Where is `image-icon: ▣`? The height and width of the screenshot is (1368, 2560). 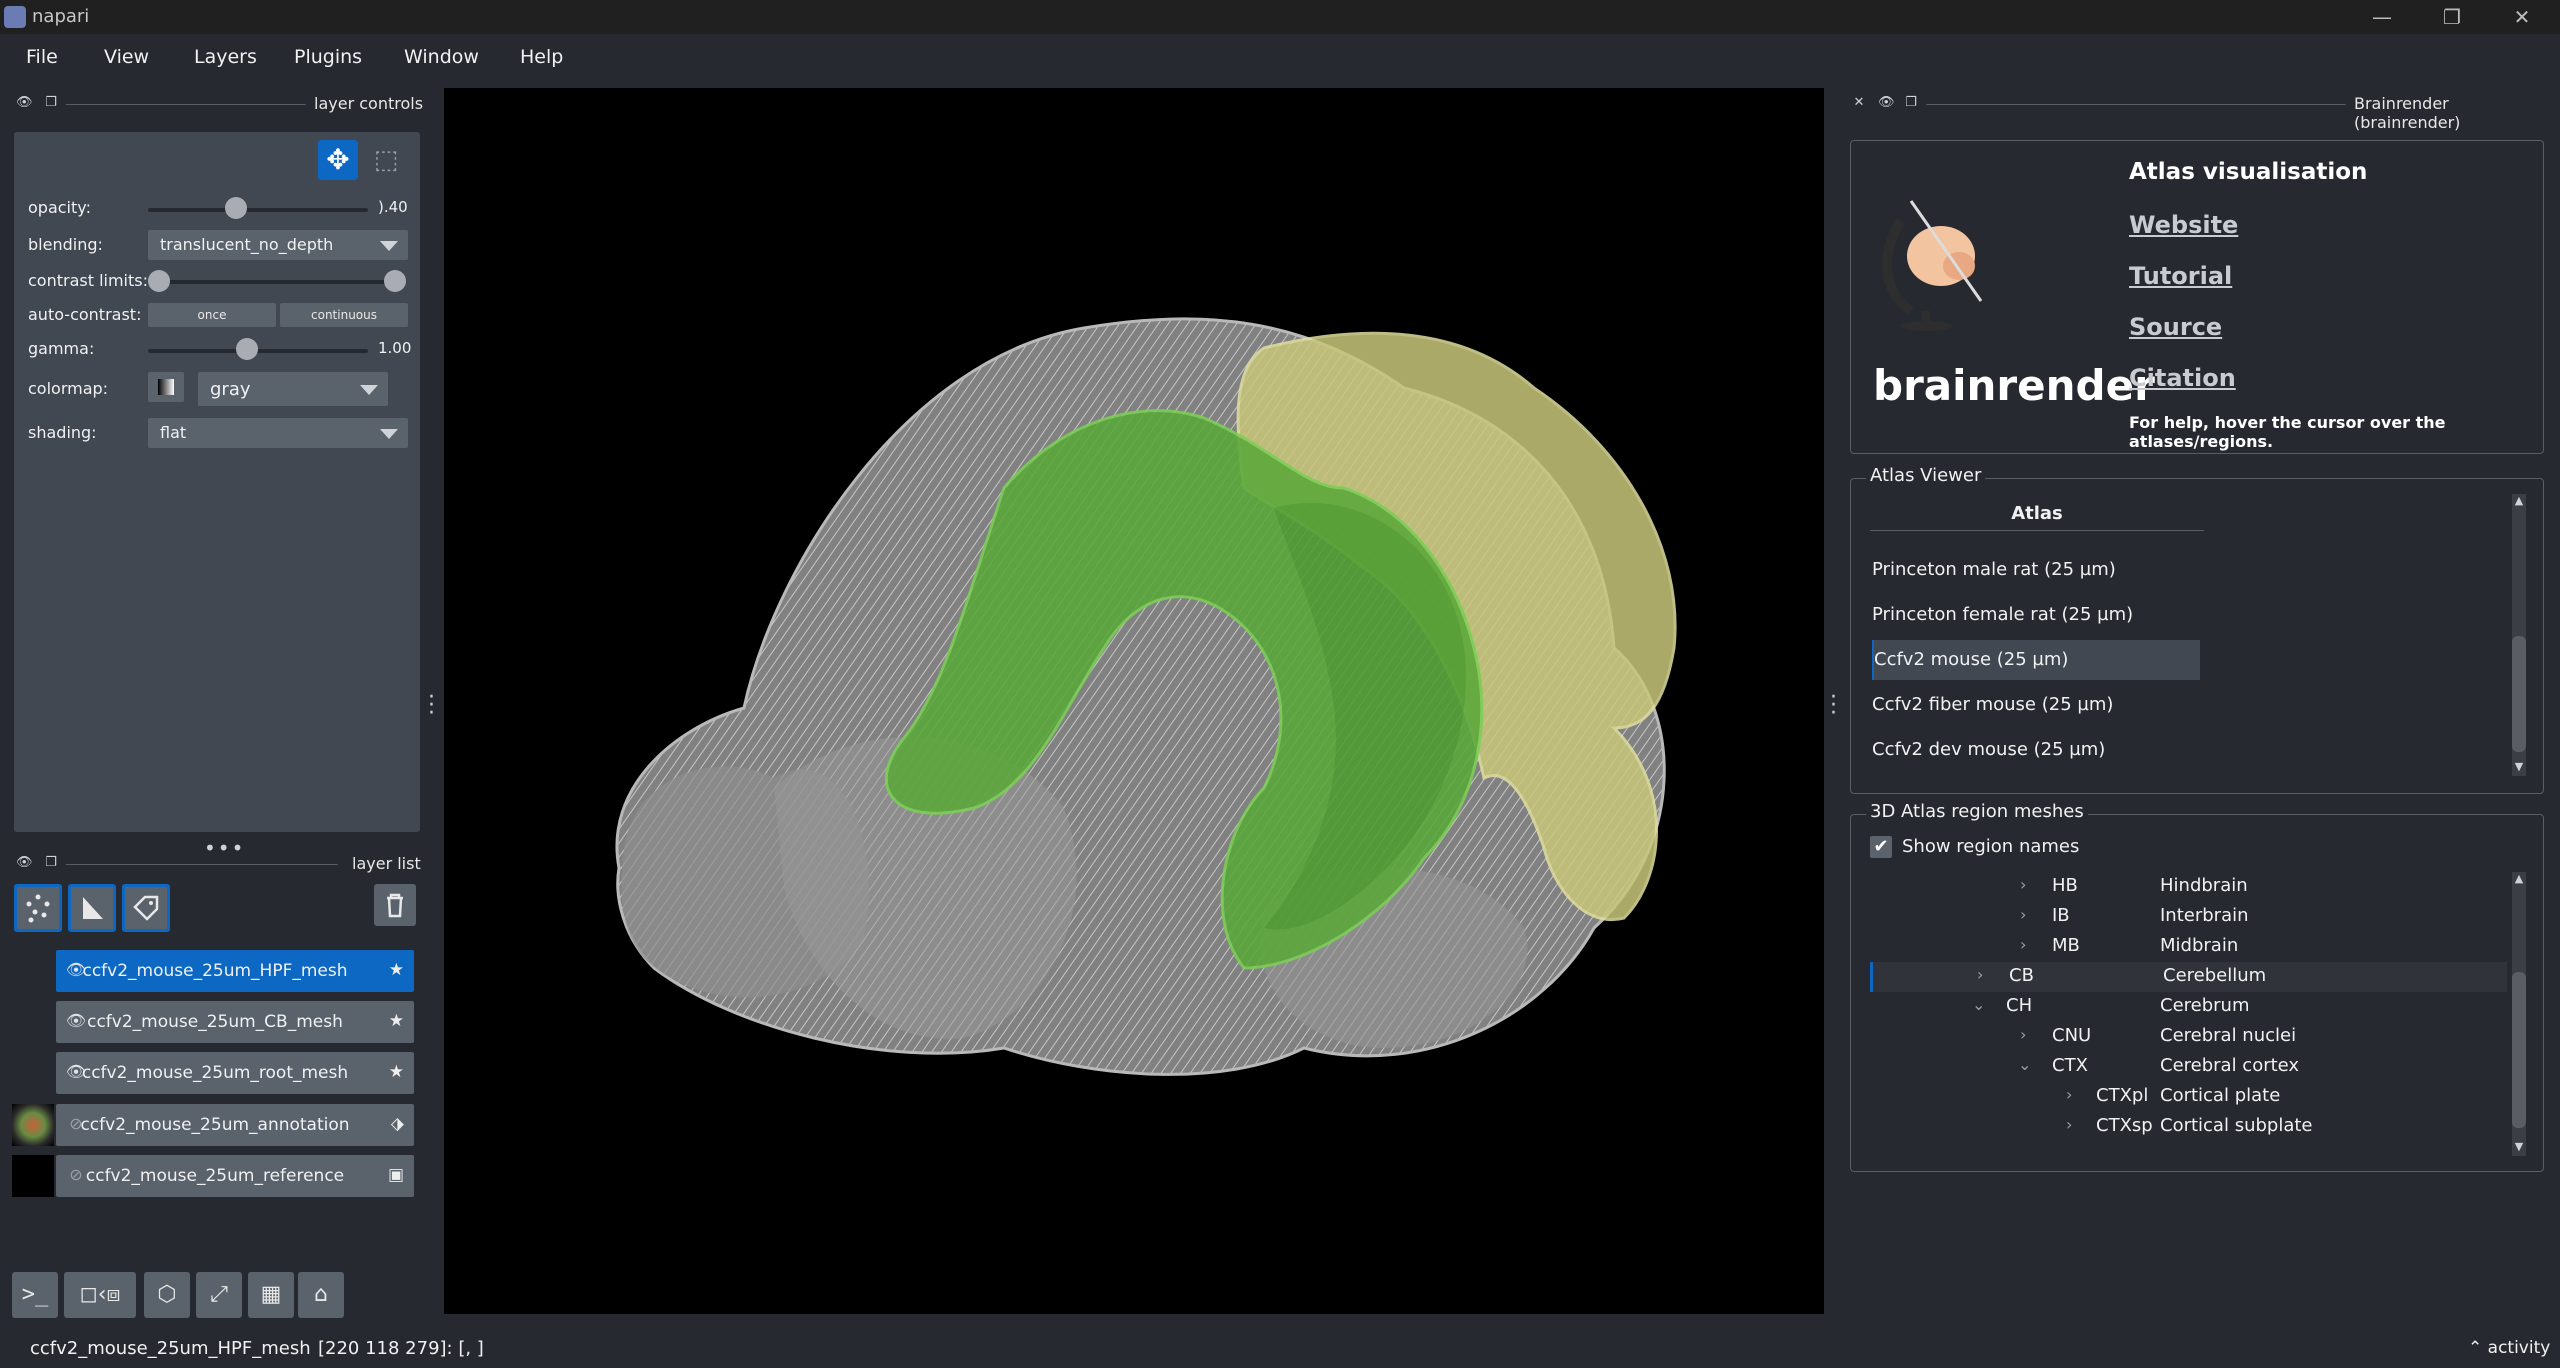
image-icon: ▣ is located at coordinates (395, 1175).